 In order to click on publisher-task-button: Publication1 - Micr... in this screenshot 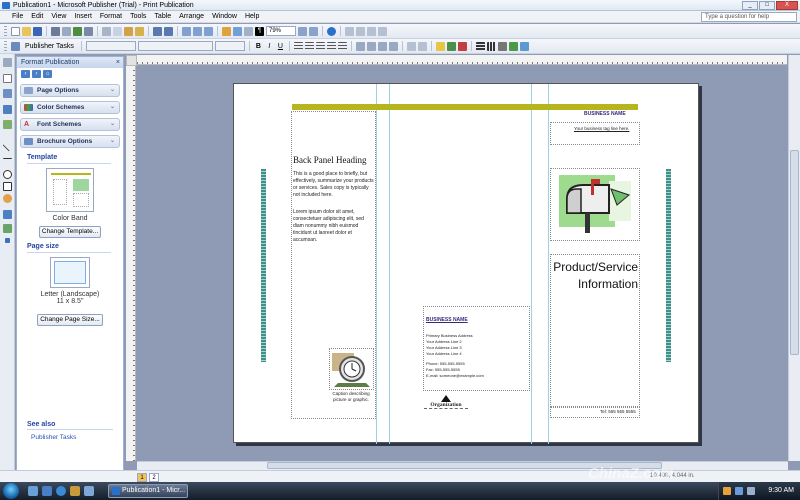, I will do `click(148, 491)`.